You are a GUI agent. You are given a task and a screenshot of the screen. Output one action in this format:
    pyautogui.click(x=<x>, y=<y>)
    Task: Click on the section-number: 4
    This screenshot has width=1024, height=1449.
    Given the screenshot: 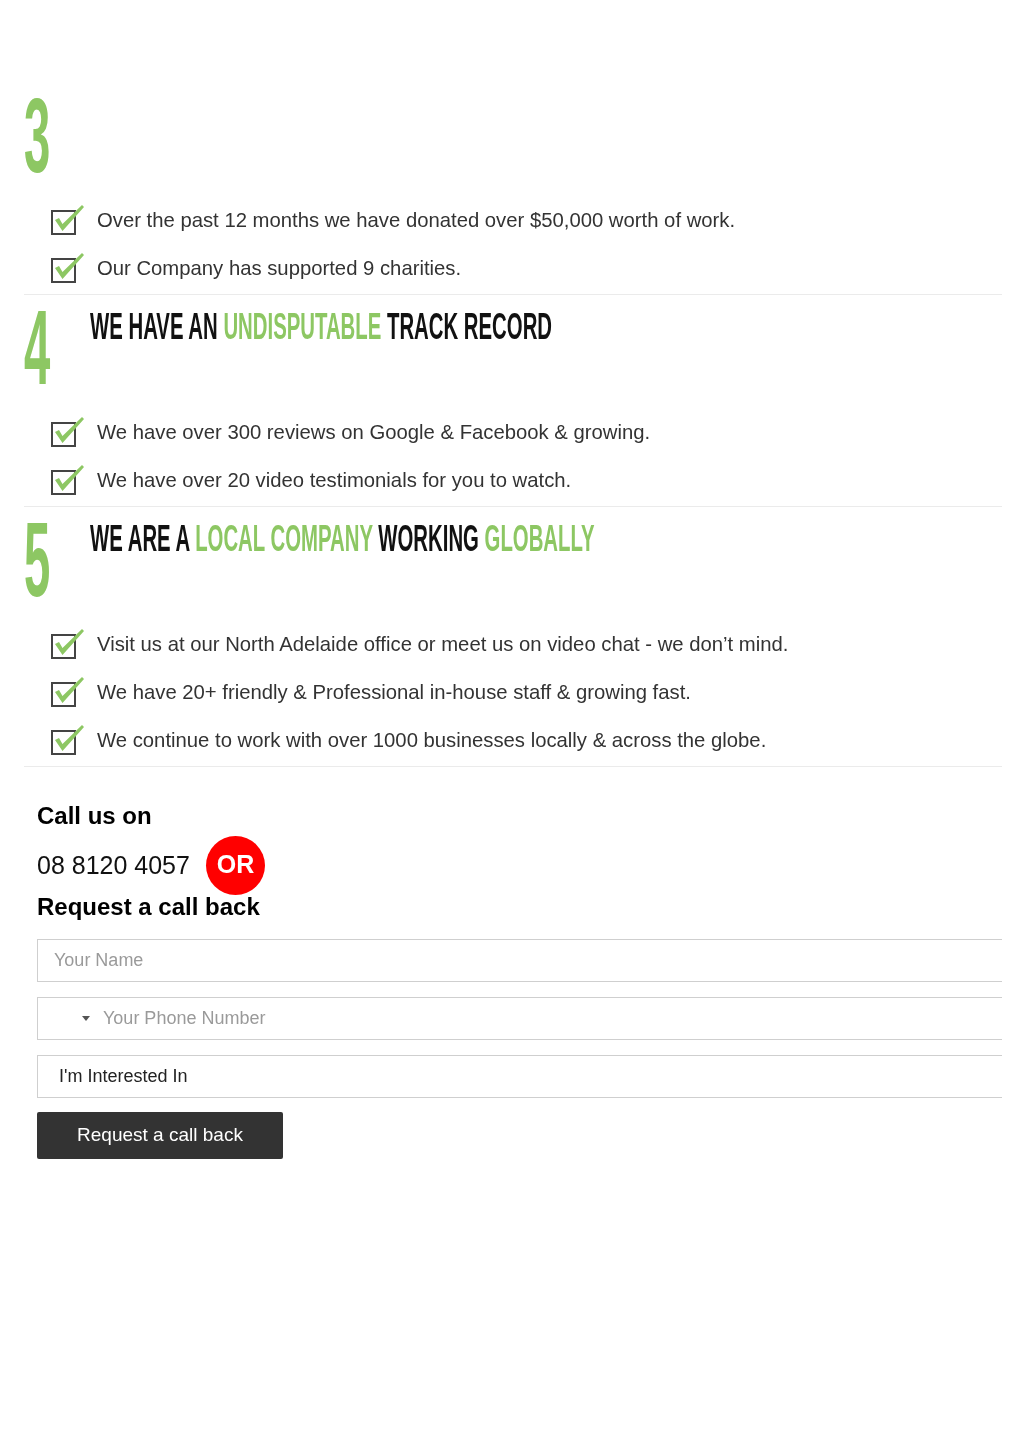 What is the action you would take?
    pyautogui.click(x=37, y=347)
    